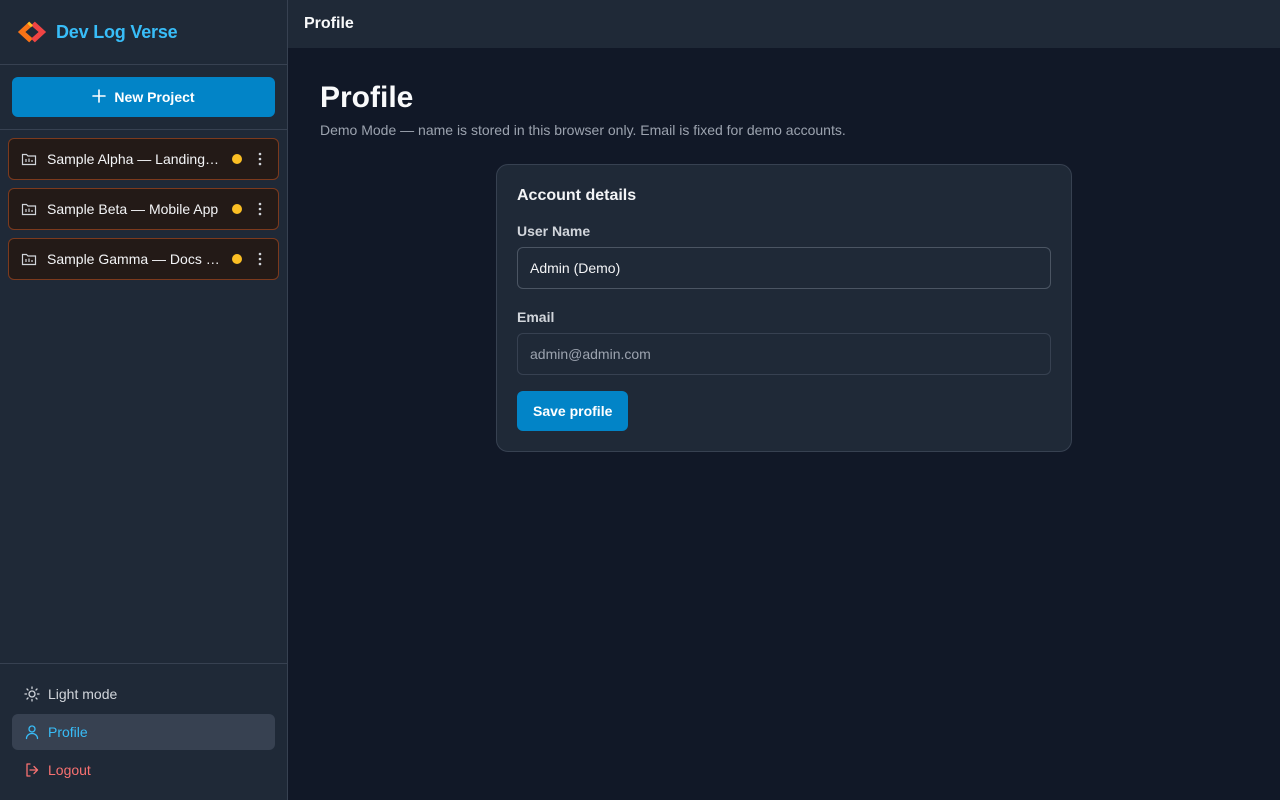  Describe the element at coordinates (134, 159) in the screenshot. I see `project-label: Sample Alpha — Landing Page` at that location.